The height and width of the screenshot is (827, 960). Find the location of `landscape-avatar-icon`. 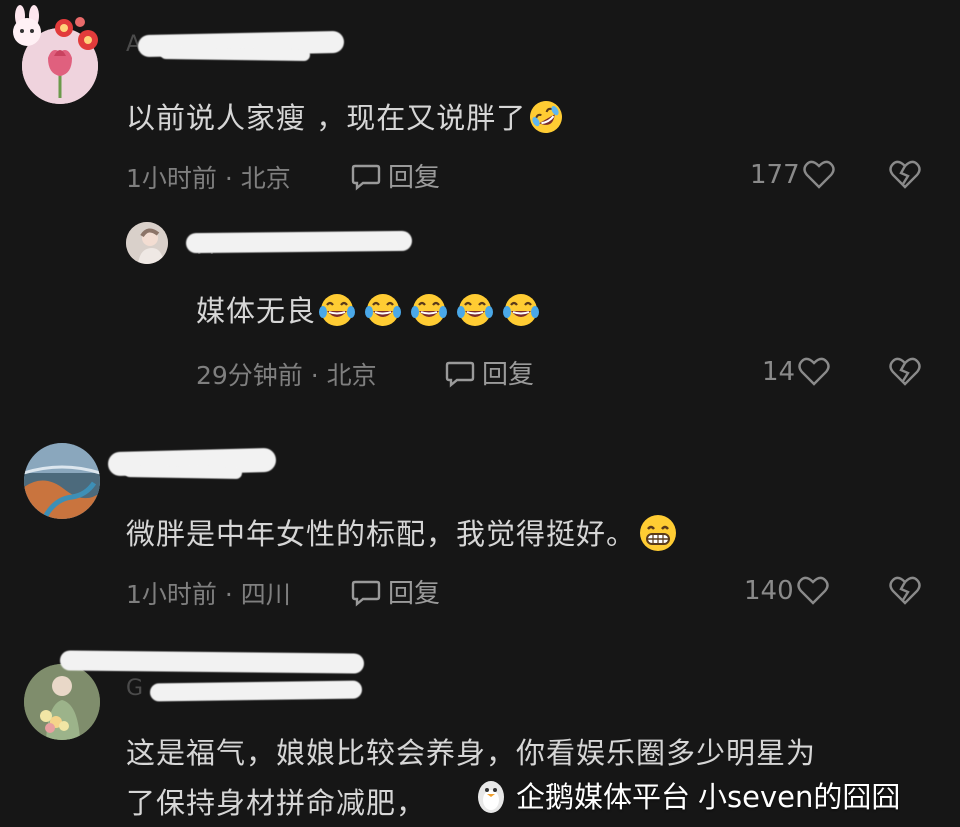

landscape-avatar-icon is located at coordinates (62, 481).